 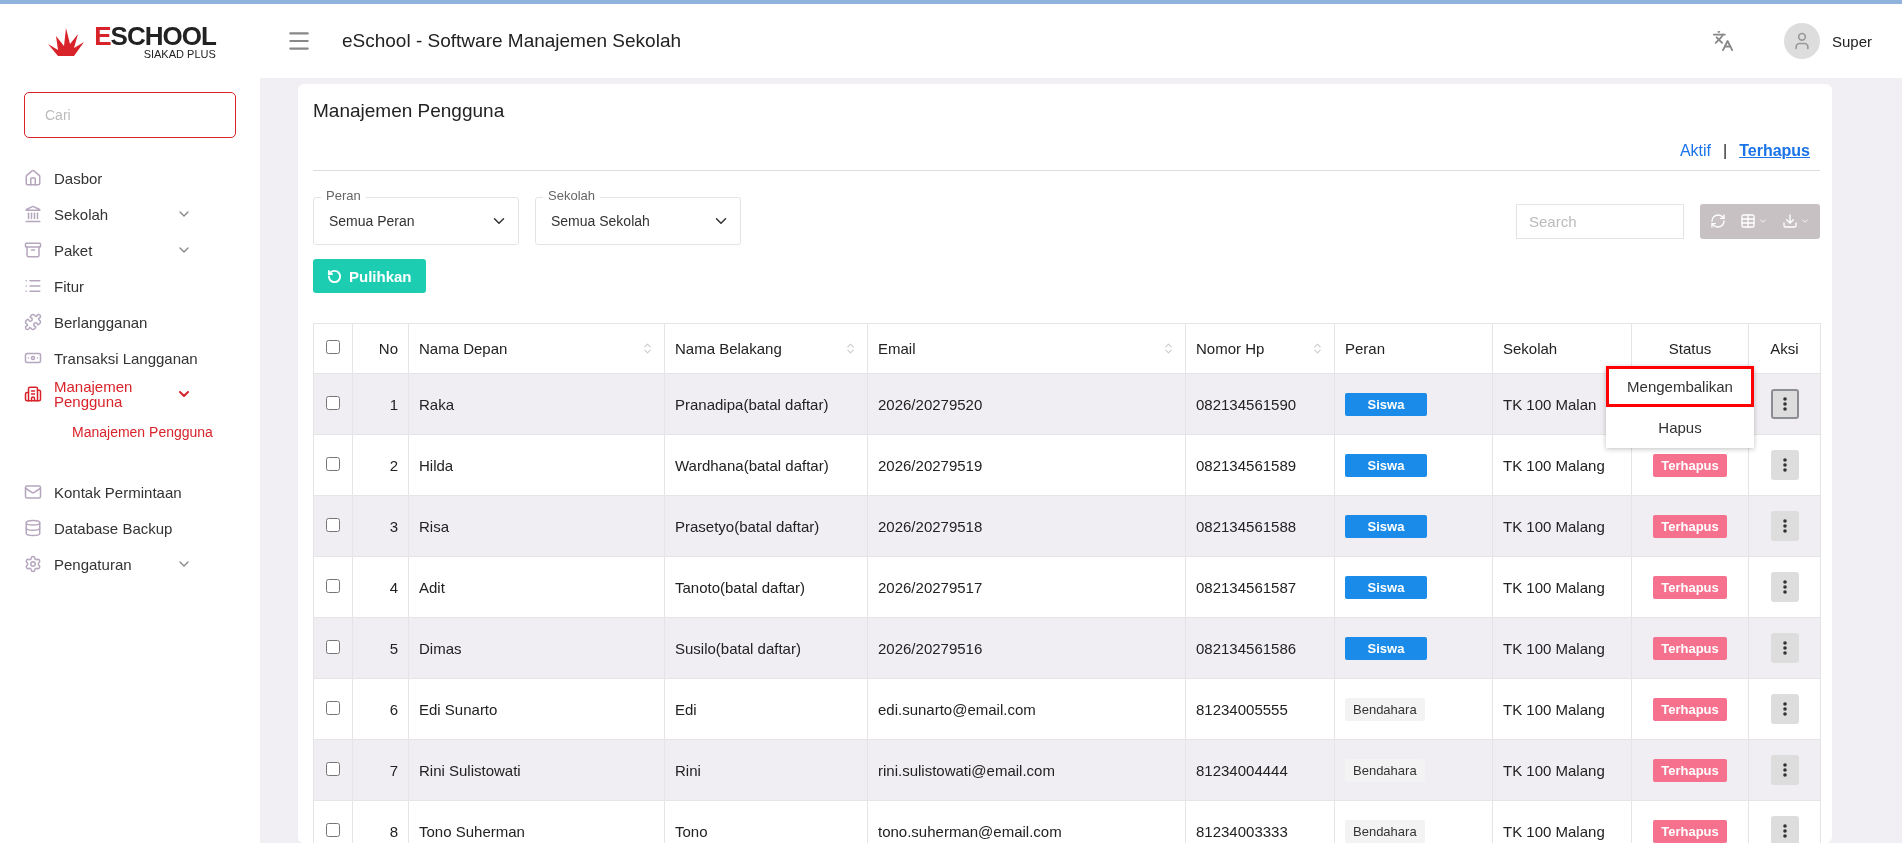 I want to click on sidebar-item: Manajemen Pengguna, so click(x=130, y=394).